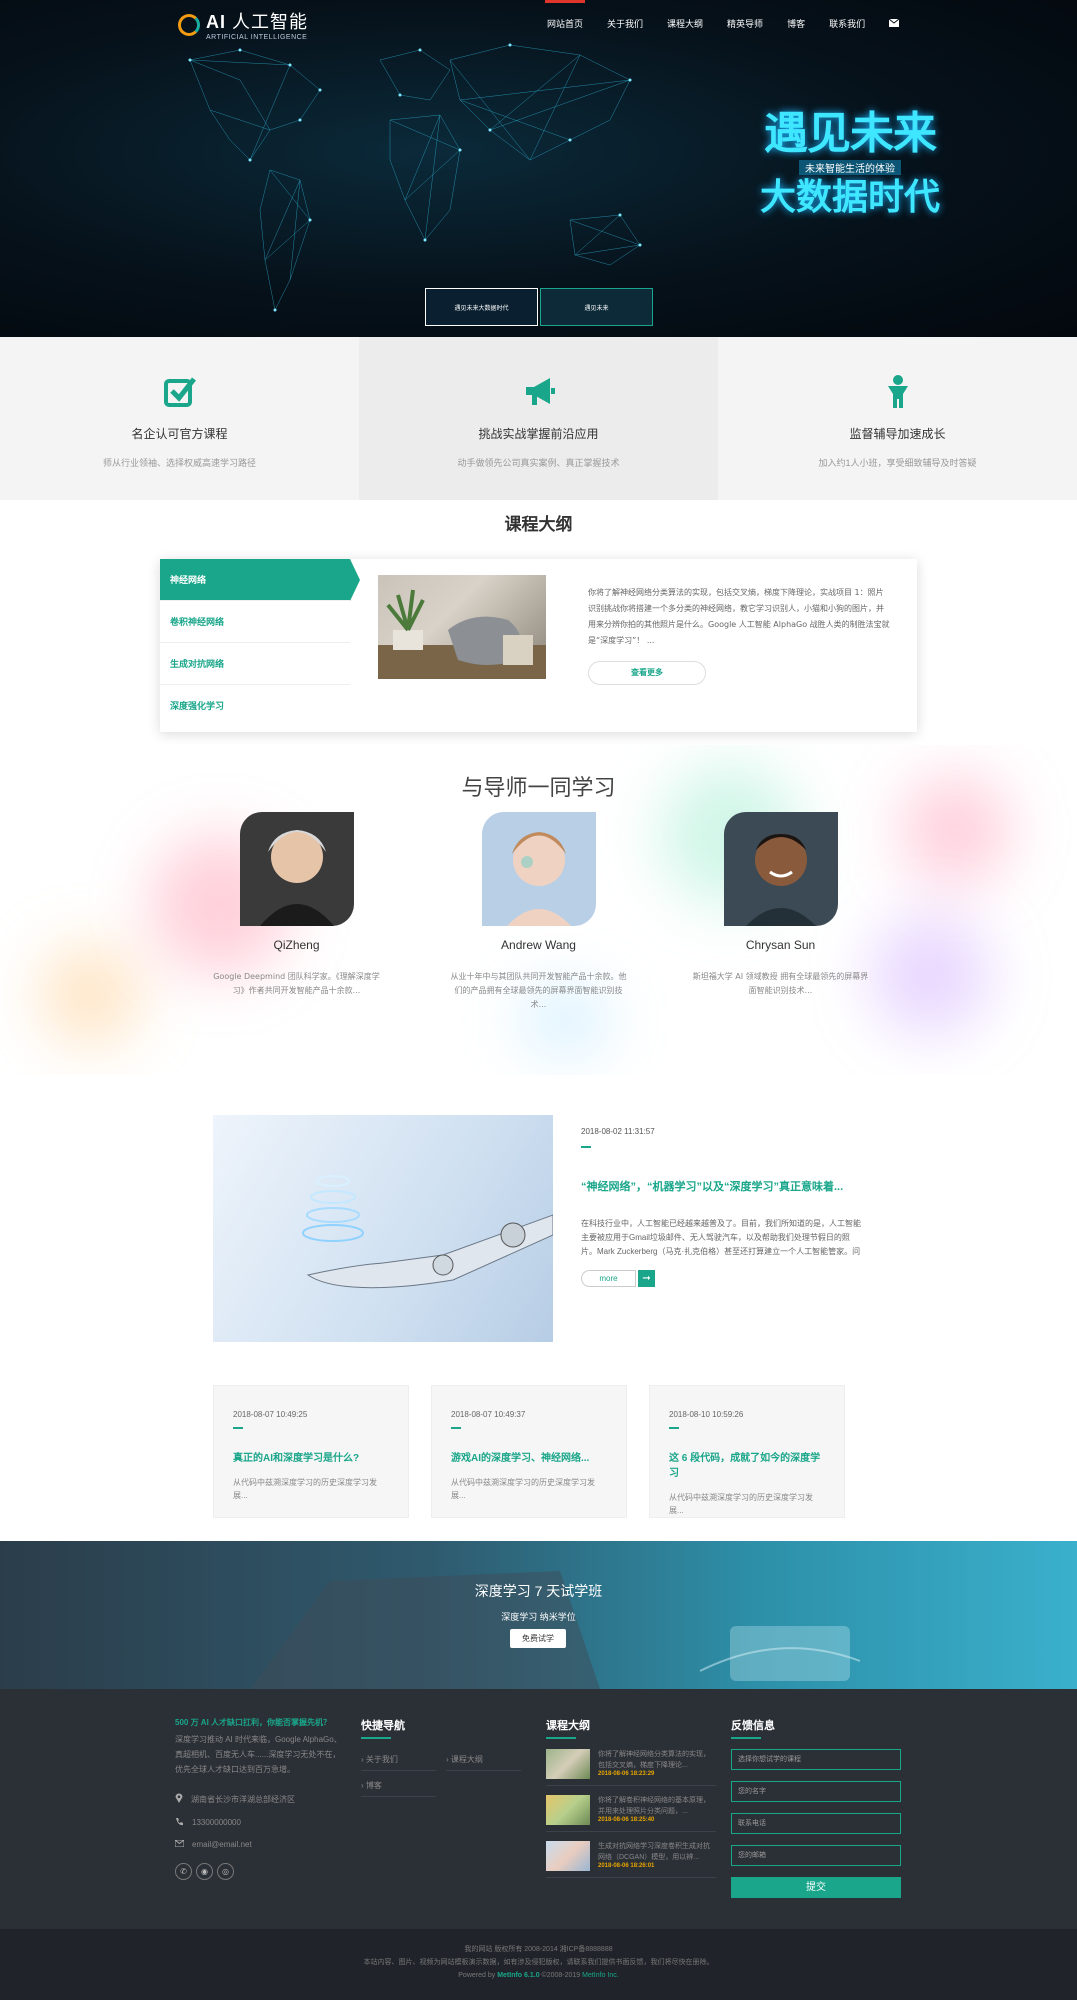 Image resolution: width=1077 pixels, height=2000 pixels. I want to click on arrow-right-icon: ➞, so click(646, 1278).